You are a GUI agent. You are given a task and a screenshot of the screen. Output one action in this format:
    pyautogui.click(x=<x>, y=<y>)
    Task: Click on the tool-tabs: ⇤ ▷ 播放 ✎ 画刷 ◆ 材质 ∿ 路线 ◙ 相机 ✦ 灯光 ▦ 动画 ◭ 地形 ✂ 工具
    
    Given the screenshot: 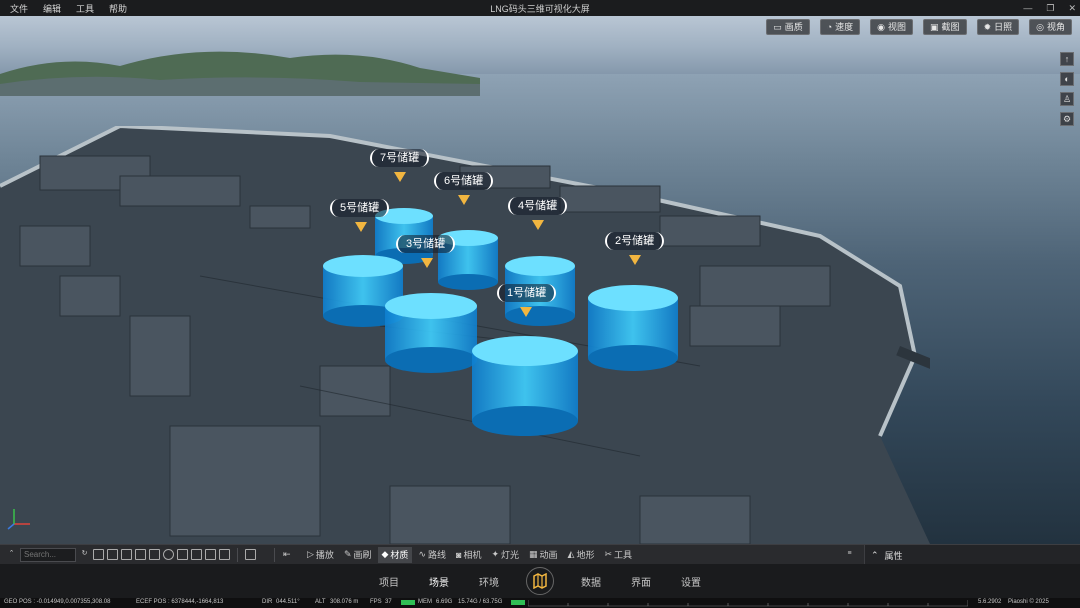 What is the action you would take?
    pyautogui.click(x=457, y=555)
    